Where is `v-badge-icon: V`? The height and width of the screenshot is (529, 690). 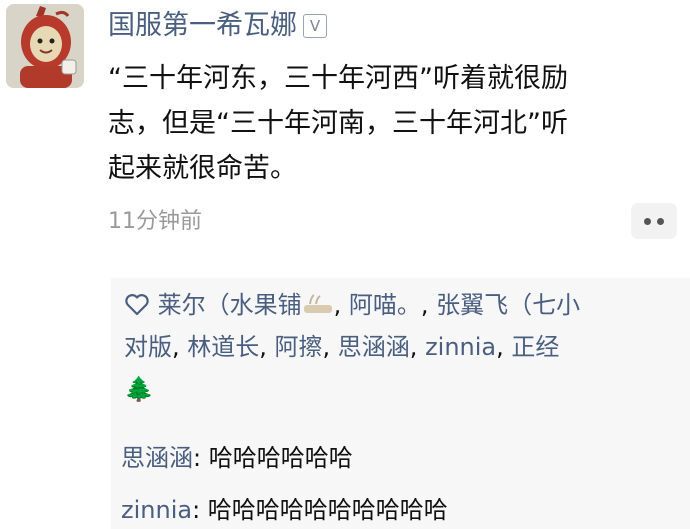
v-badge-icon: V is located at coordinates (315, 26).